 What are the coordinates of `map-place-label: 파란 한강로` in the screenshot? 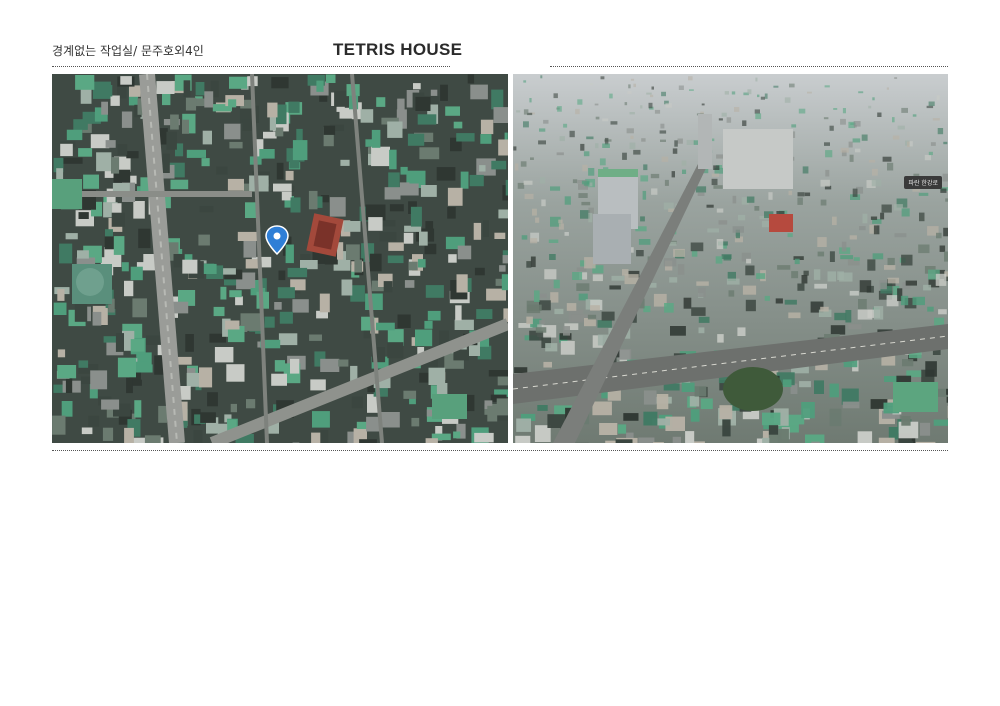 It's located at (923, 182).